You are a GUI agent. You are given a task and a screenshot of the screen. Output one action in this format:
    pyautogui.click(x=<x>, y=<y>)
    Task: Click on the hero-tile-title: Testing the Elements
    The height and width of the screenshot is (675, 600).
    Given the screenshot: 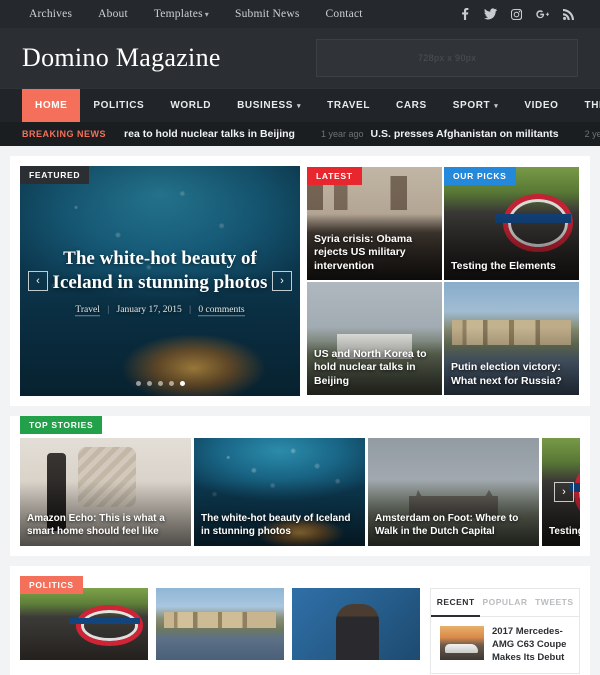 What is the action you would take?
    pyautogui.click(x=511, y=266)
    